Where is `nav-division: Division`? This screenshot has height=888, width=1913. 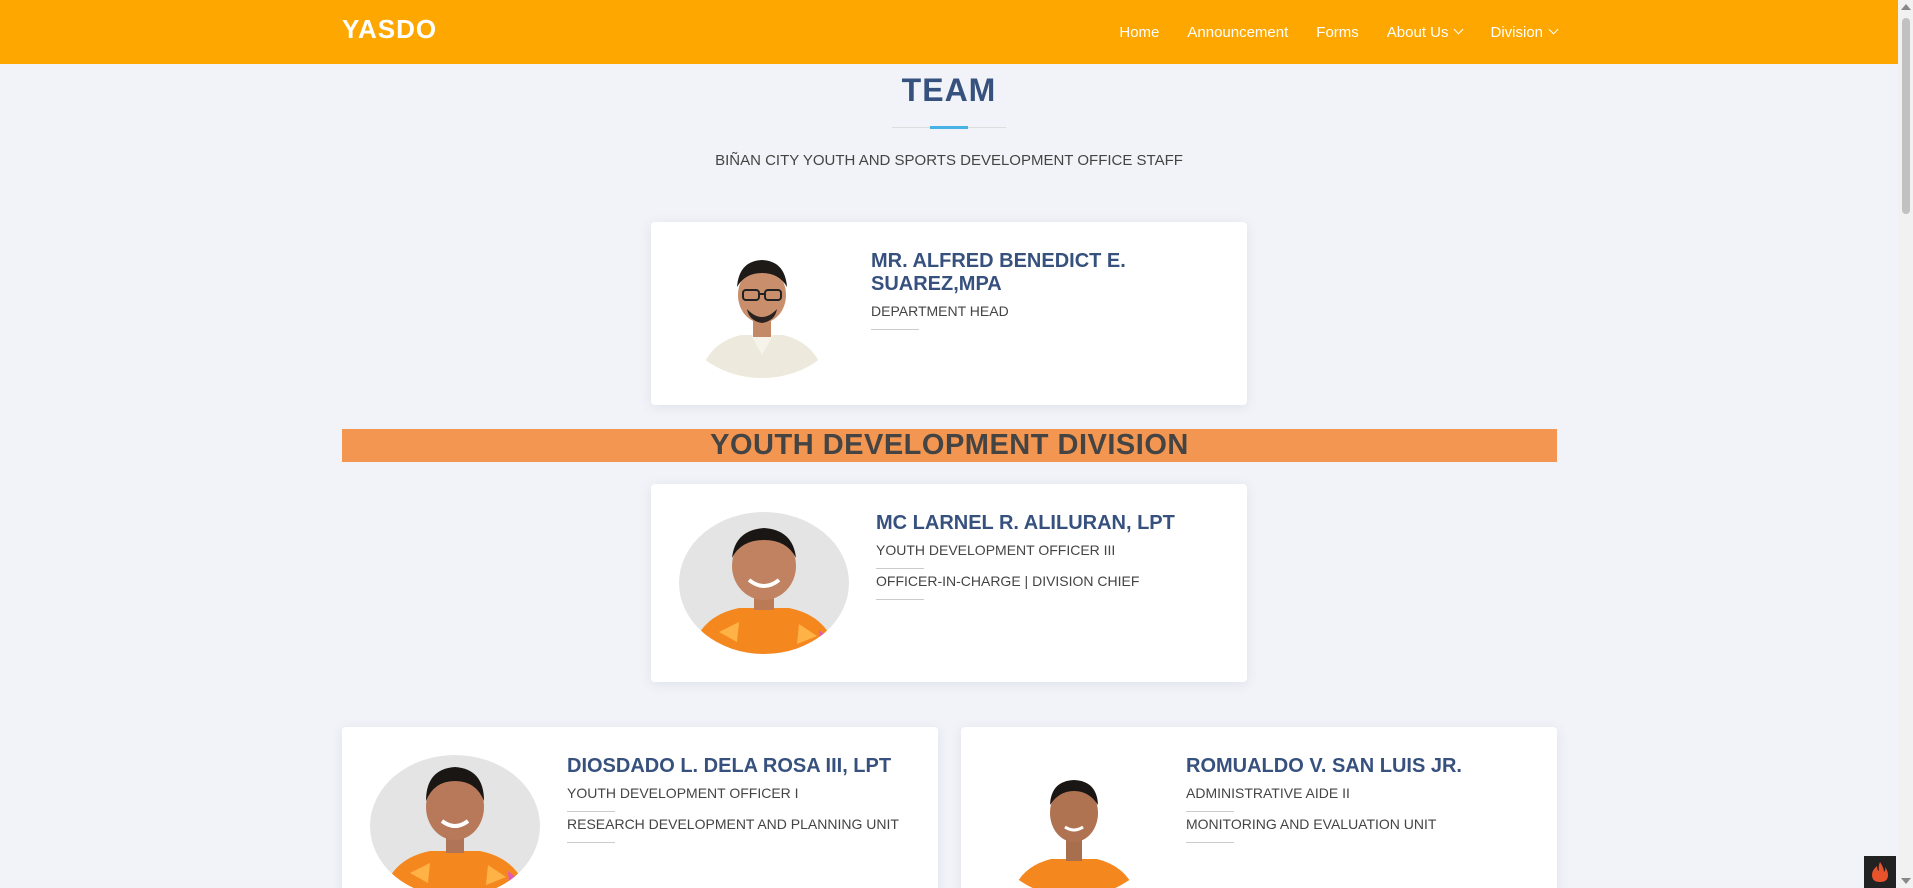 nav-division: Division is located at coordinates (1524, 32).